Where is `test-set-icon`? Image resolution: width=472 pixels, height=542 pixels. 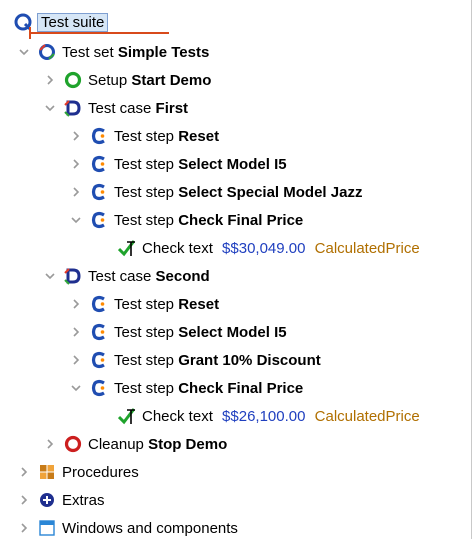 test-set-icon is located at coordinates (47, 52).